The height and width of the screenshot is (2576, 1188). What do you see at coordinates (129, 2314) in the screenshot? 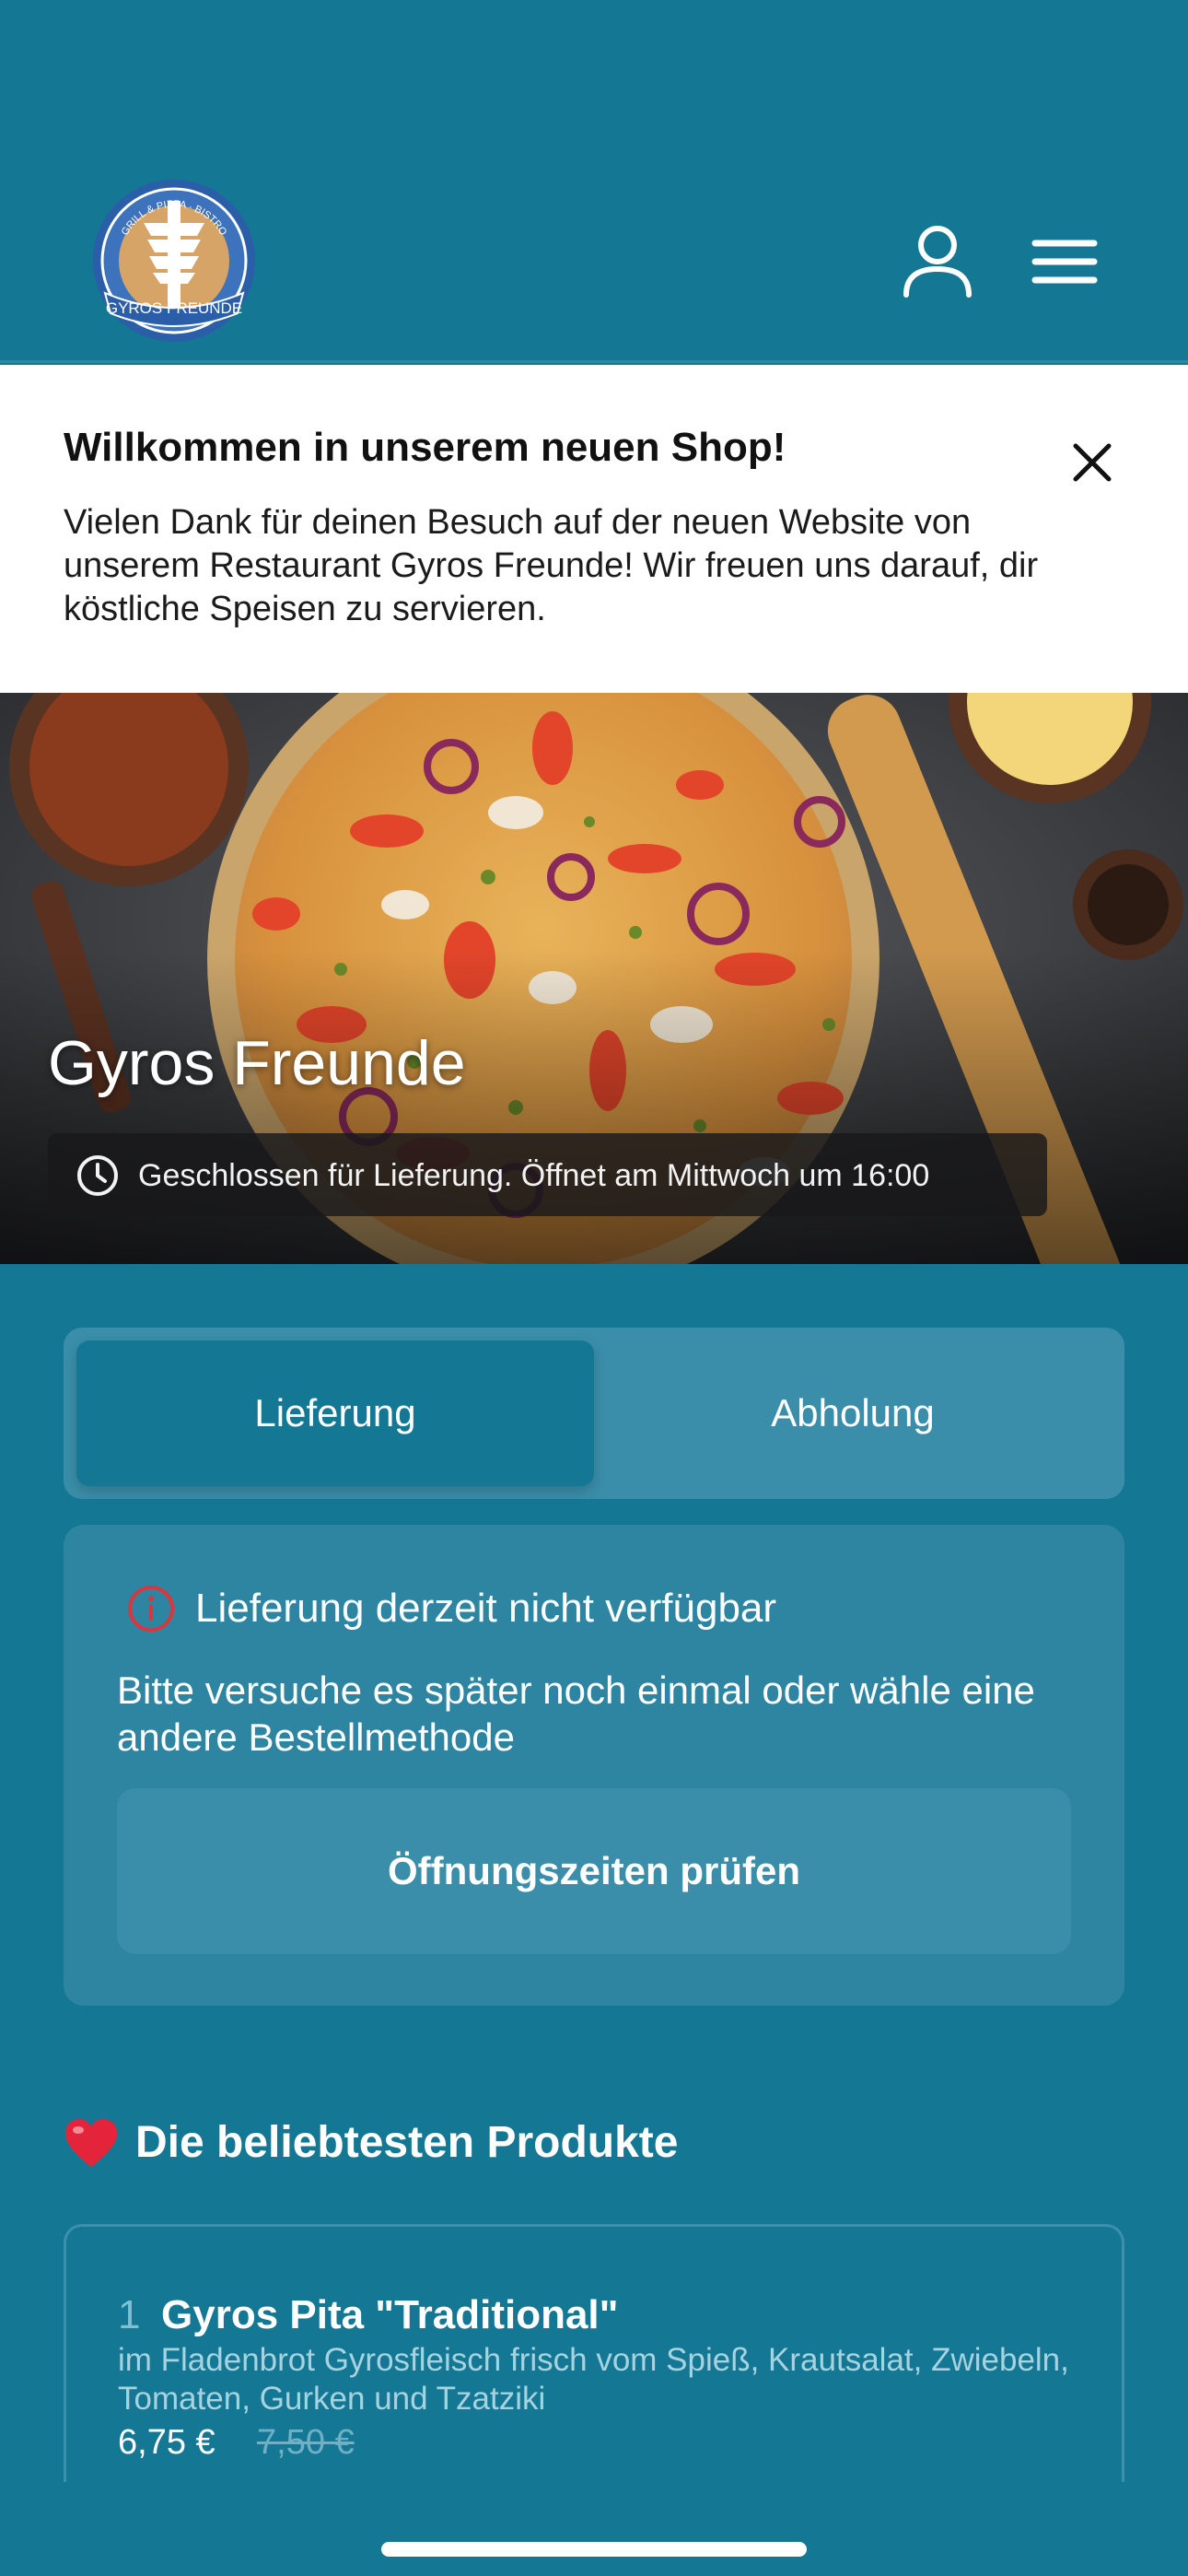
I see `product-rank: 1` at bounding box center [129, 2314].